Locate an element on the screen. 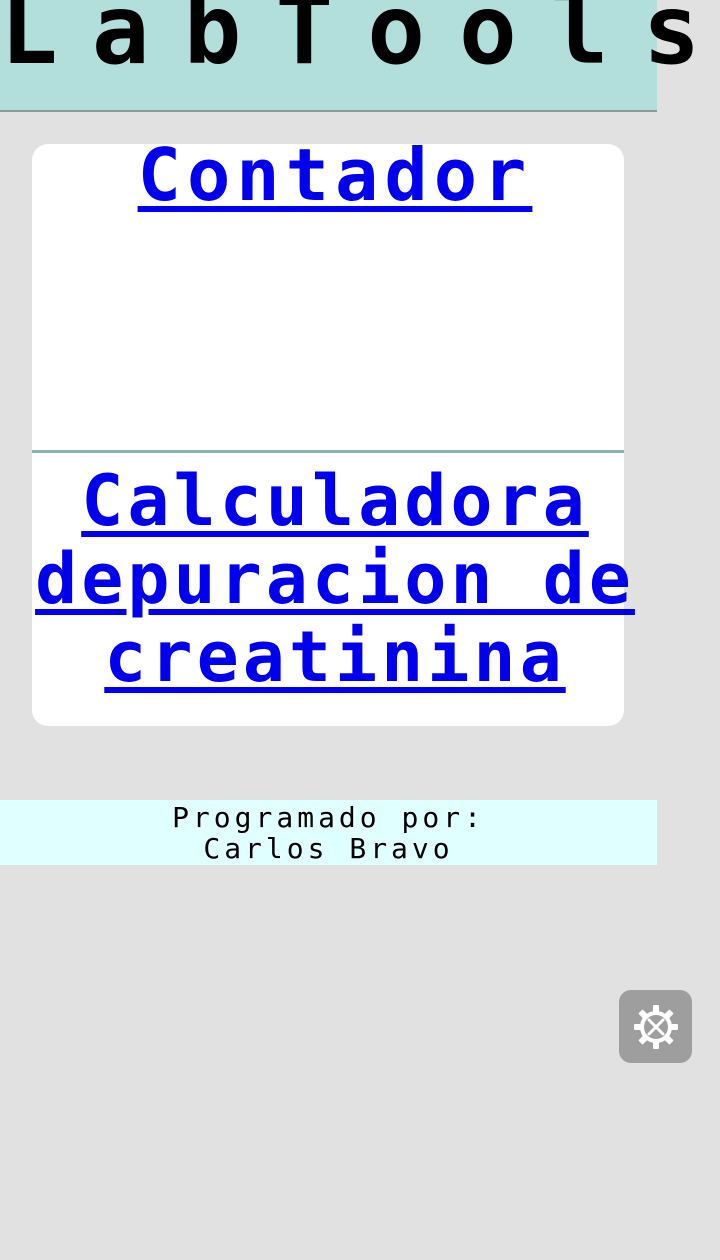  menu-divider is located at coordinates (328, 451).